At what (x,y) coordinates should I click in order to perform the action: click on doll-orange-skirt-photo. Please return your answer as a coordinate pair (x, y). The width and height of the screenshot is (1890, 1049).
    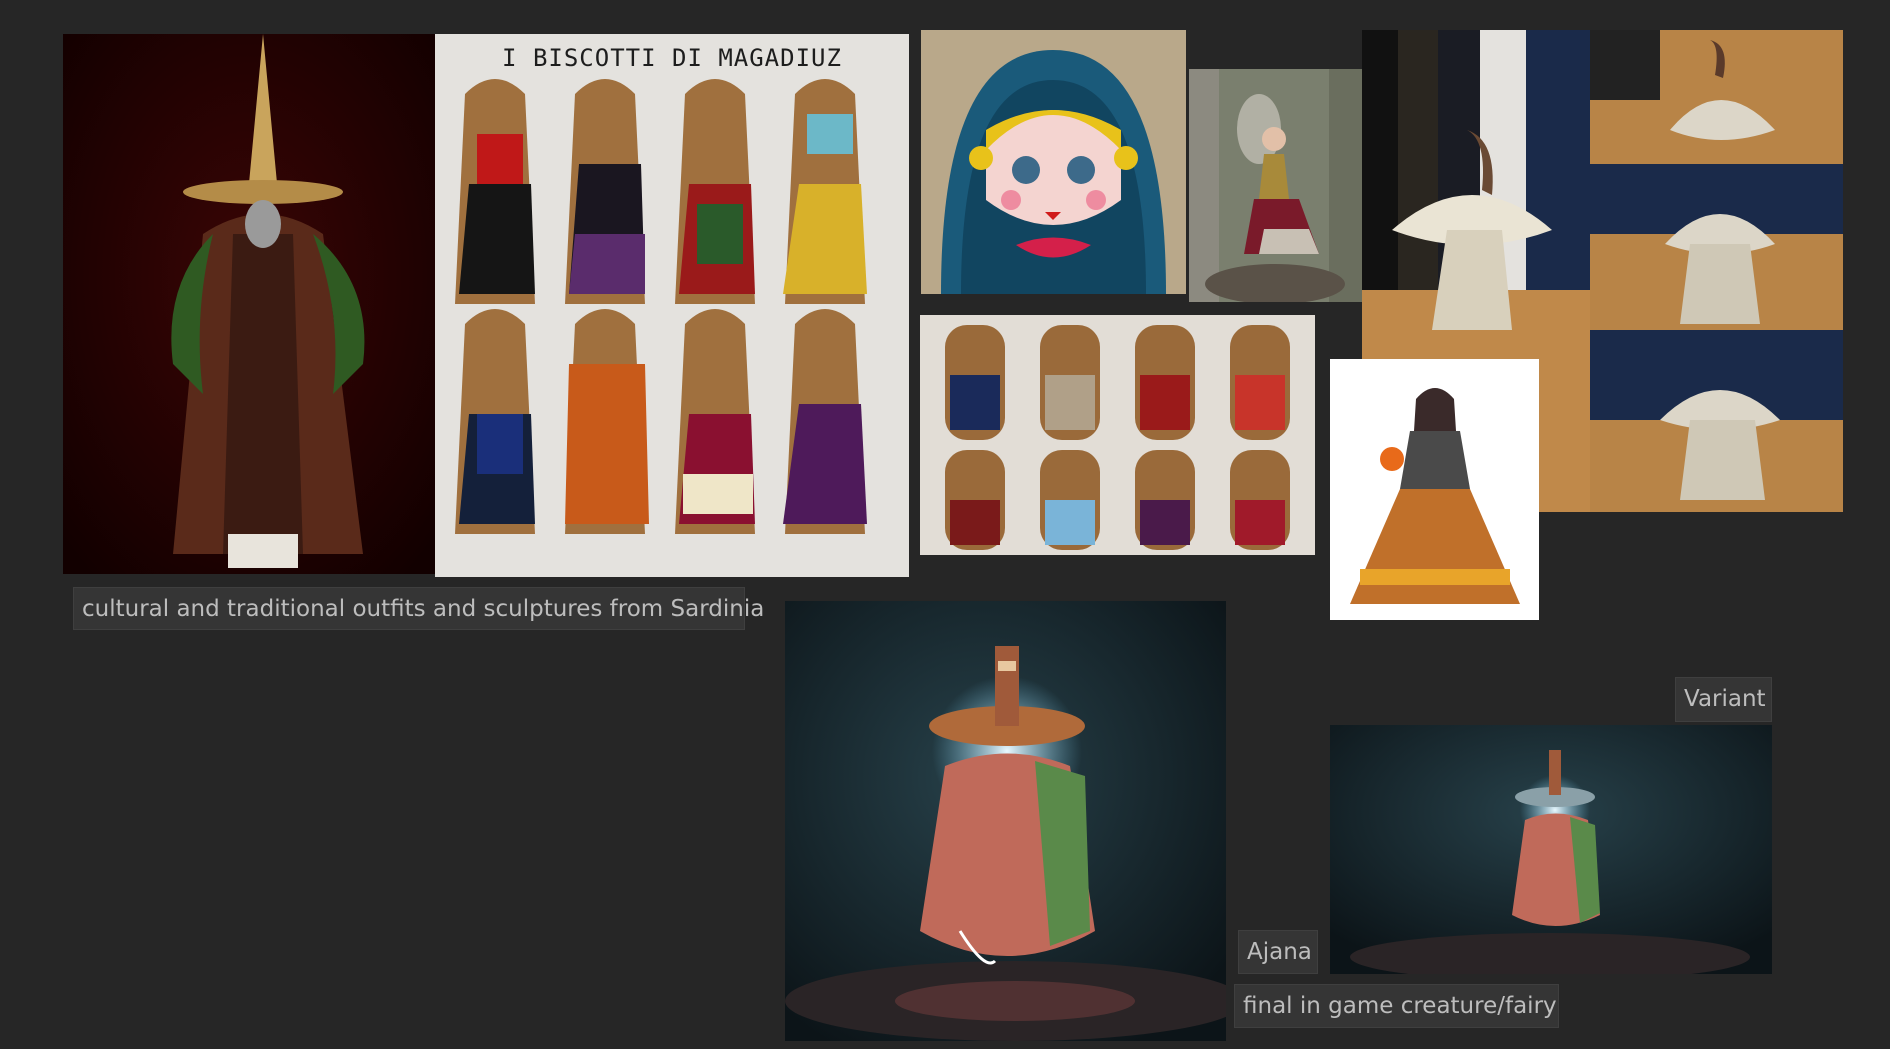
    Looking at the image, I should click on (1434, 489).